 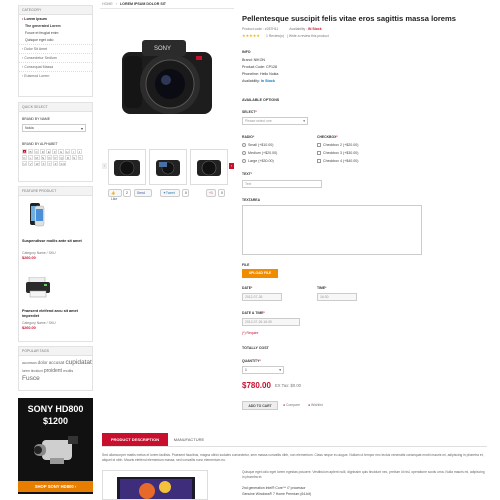 What do you see at coordinates (31, 157) in the screenshot?
I see `alphabet-letter: L` at bounding box center [31, 157].